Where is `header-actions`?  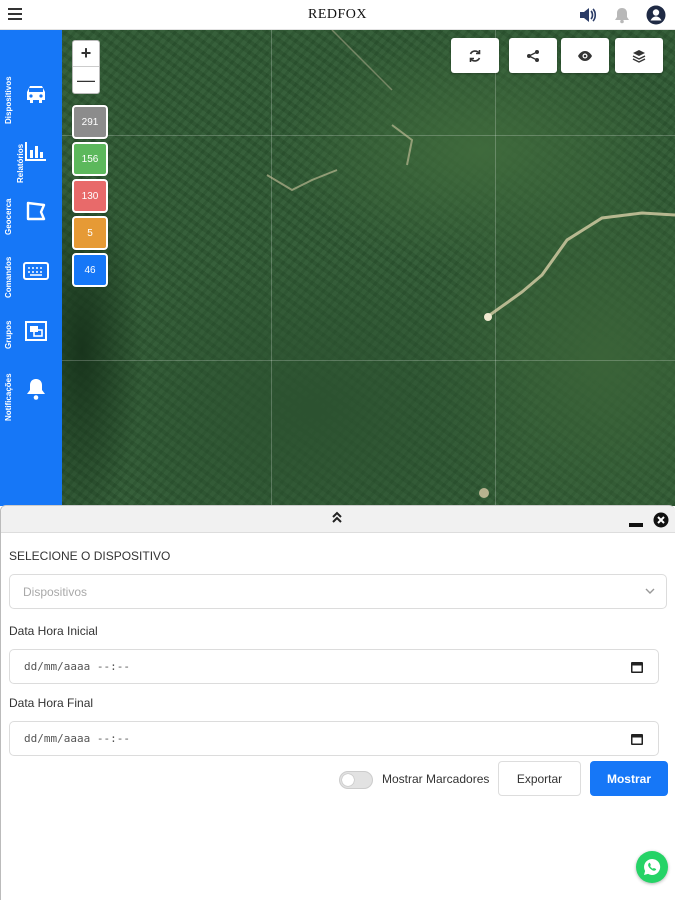
header-actions is located at coordinates (622, 15).